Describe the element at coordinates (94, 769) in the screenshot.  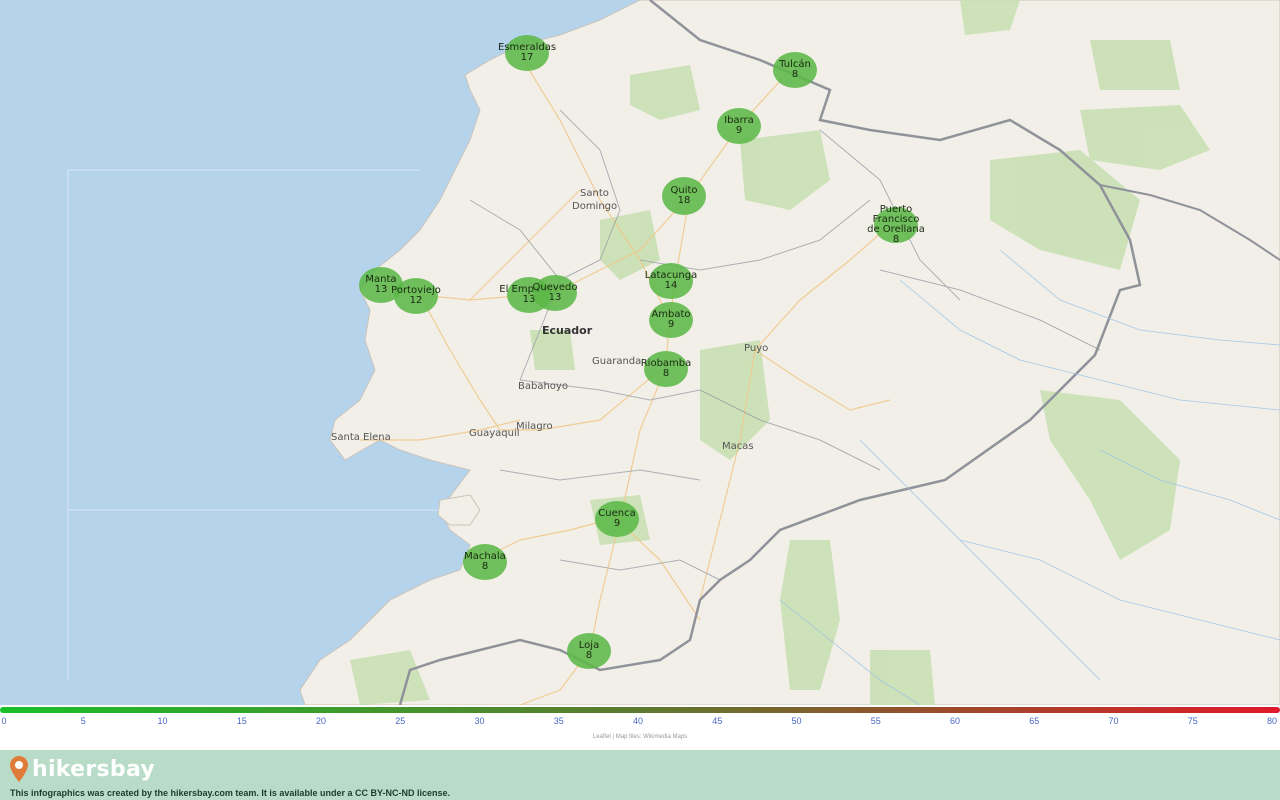
I see `brand-name: hikersbay` at that location.